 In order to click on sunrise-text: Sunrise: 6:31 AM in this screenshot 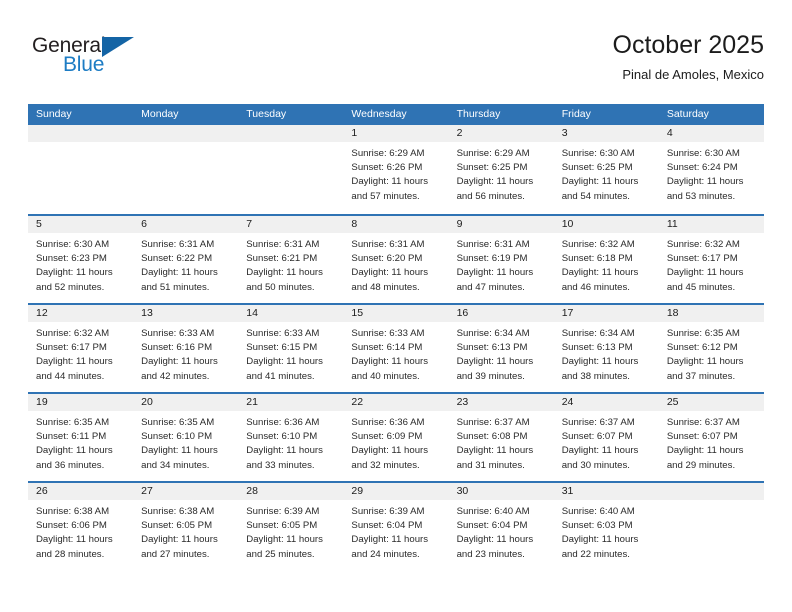, I will do `click(283, 244)`.